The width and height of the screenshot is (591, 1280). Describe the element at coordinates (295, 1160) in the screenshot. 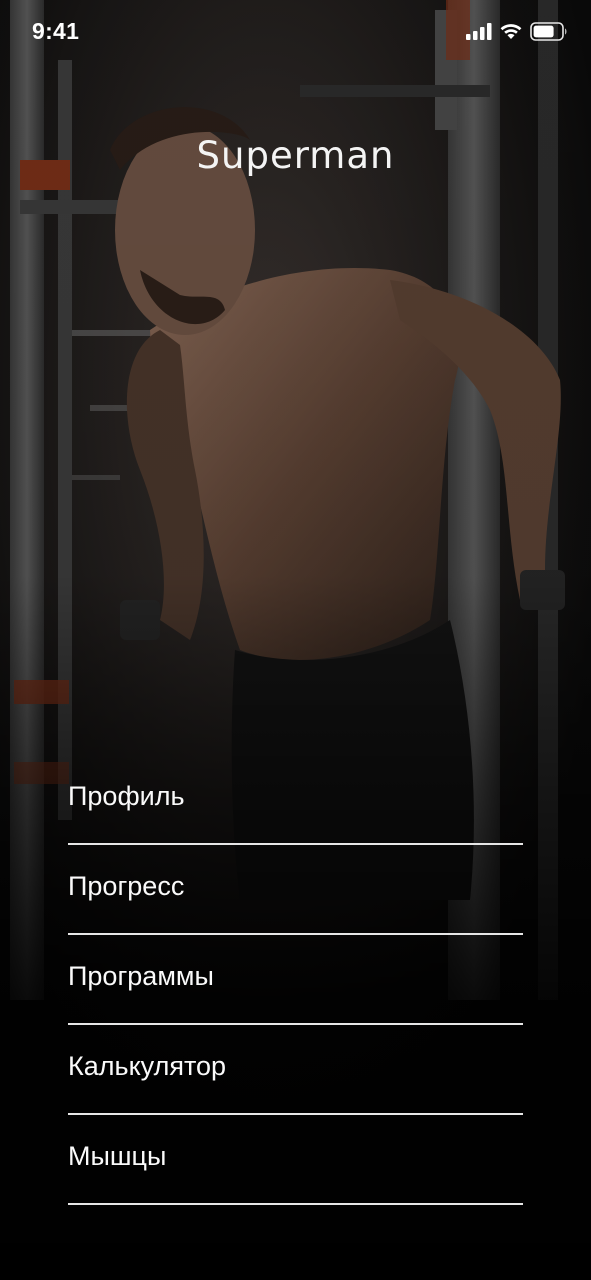

I see `menu-item-muscles: Мышцы` at that location.